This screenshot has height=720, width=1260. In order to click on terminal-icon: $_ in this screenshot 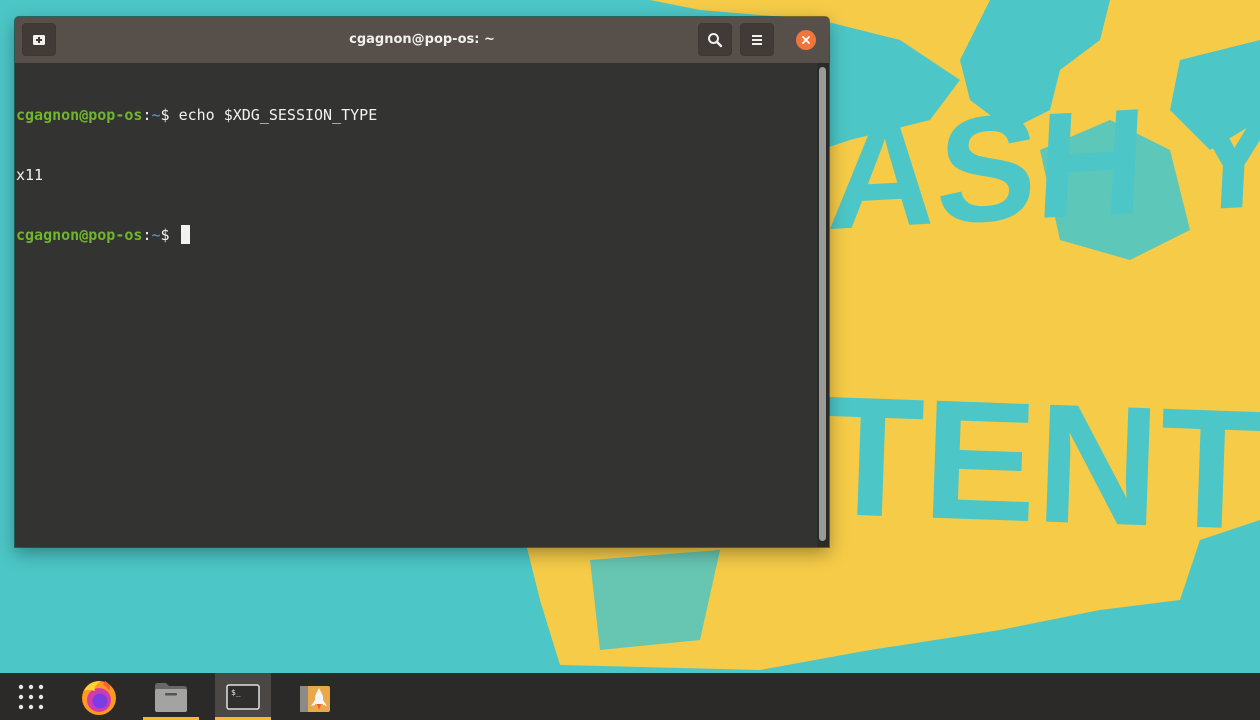, I will do `click(243, 696)`.